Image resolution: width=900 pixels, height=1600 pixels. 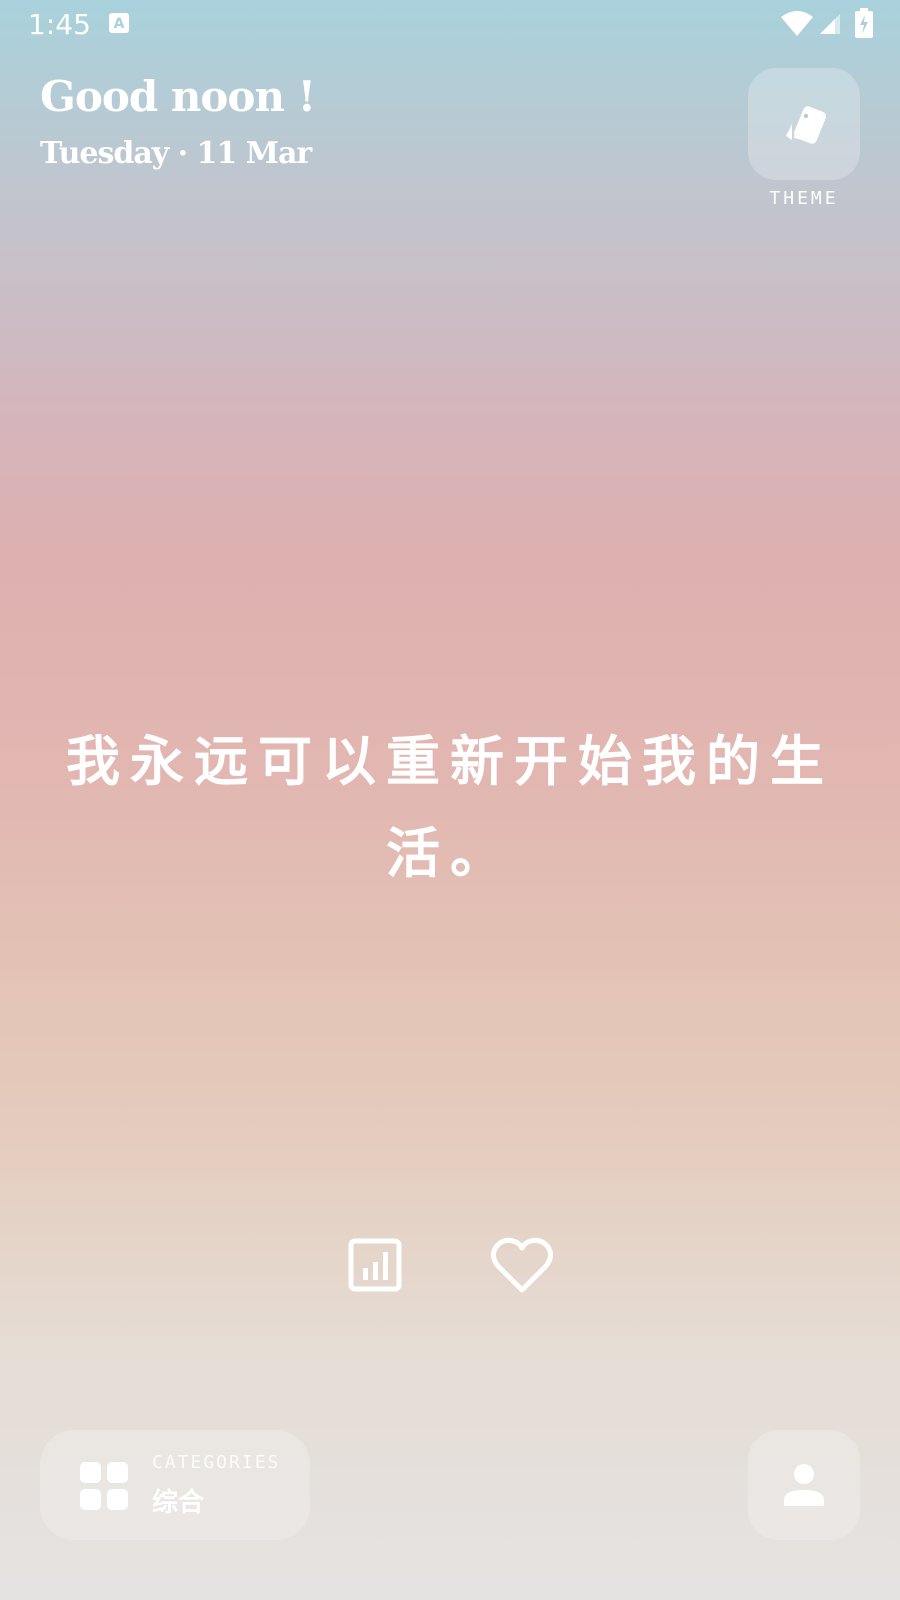 I want to click on wifi-icon, so click(x=797, y=23).